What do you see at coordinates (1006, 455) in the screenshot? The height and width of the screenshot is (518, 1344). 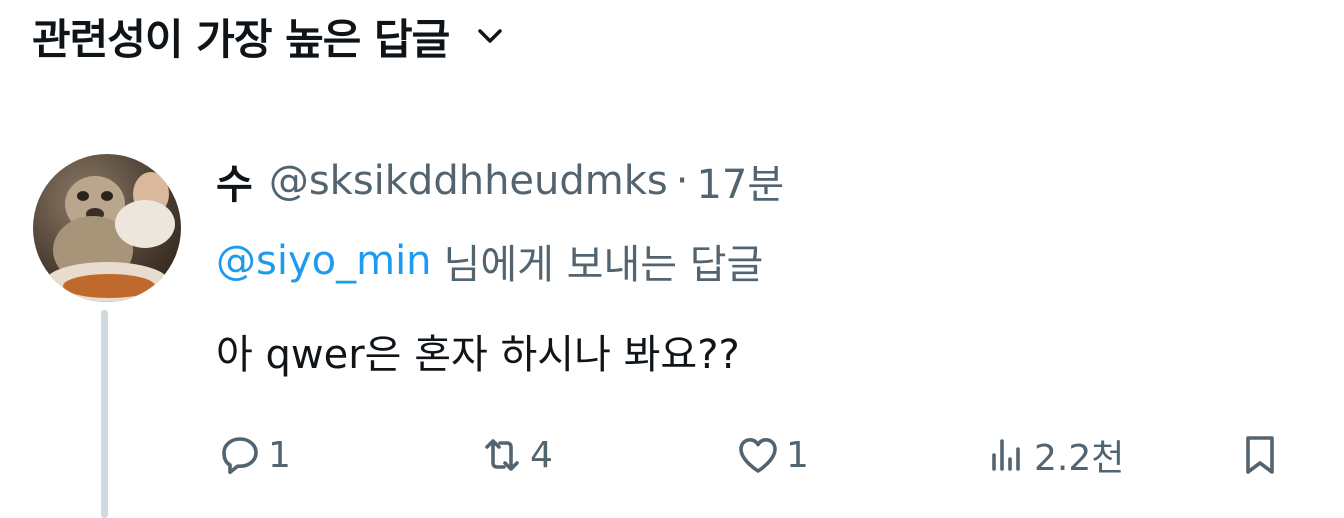 I see `views-chart-icon` at bounding box center [1006, 455].